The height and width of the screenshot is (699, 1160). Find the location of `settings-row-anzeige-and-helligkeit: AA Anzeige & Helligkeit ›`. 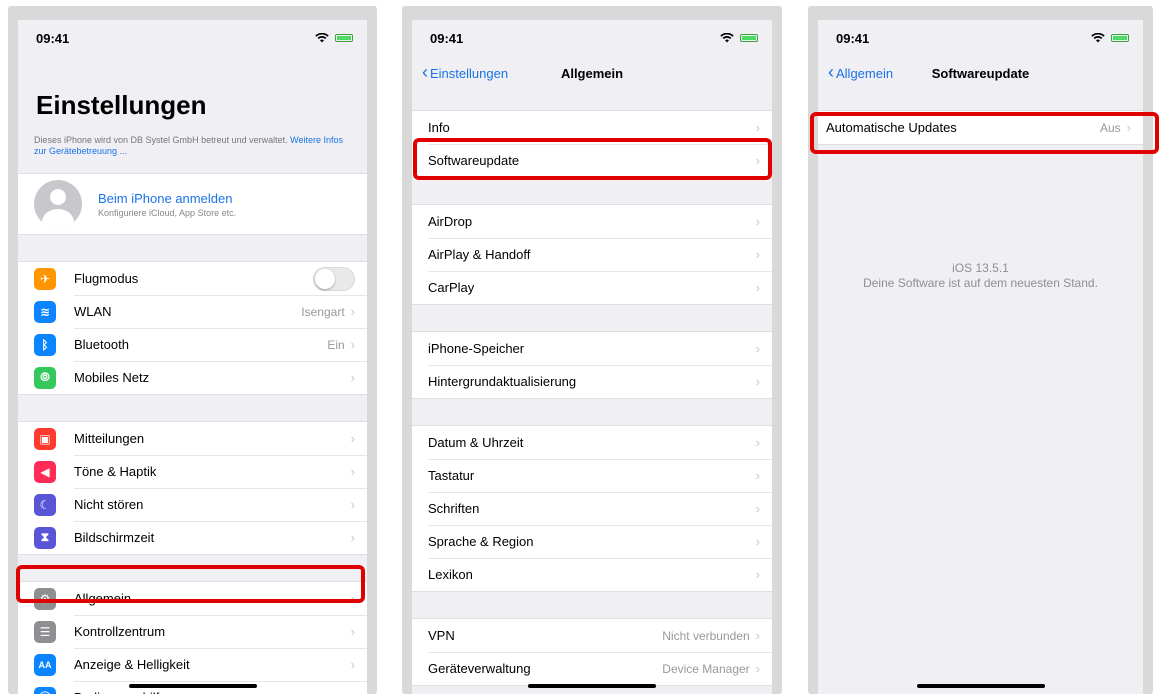

settings-row-anzeige-and-helligkeit: AA Anzeige & Helligkeit › is located at coordinates (192, 664).